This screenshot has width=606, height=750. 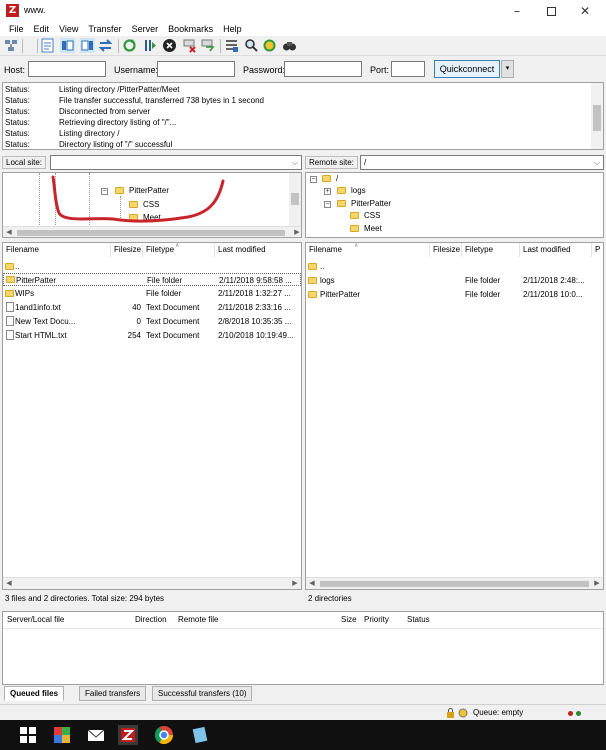 What do you see at coordinates (176, 162) in the screenshot?
I see `local-site-input: ⌵` at bounding box center [176, 162].